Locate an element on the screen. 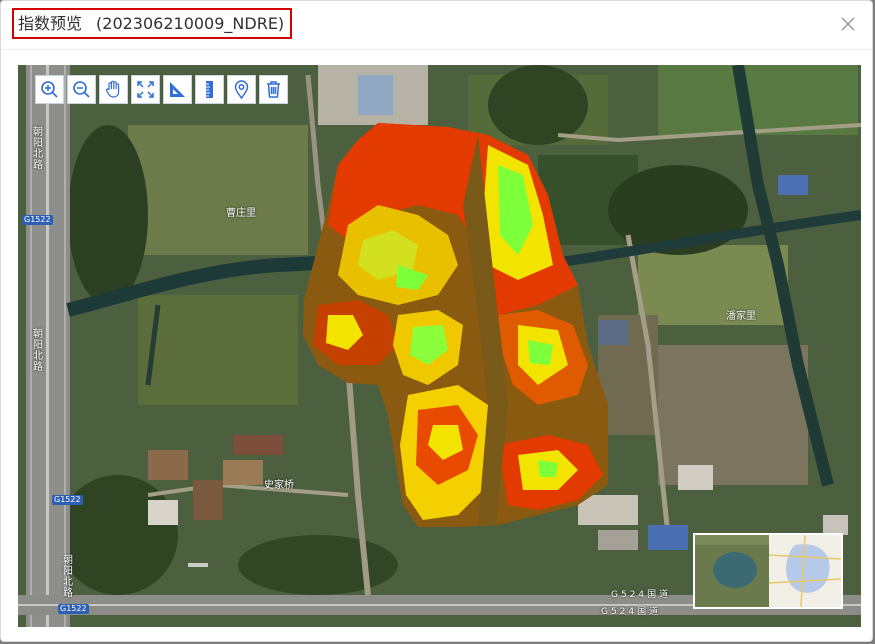 Image resolution: width=875 pixels, height=644 pixels. clear-button is located at coordinates (273, 89).